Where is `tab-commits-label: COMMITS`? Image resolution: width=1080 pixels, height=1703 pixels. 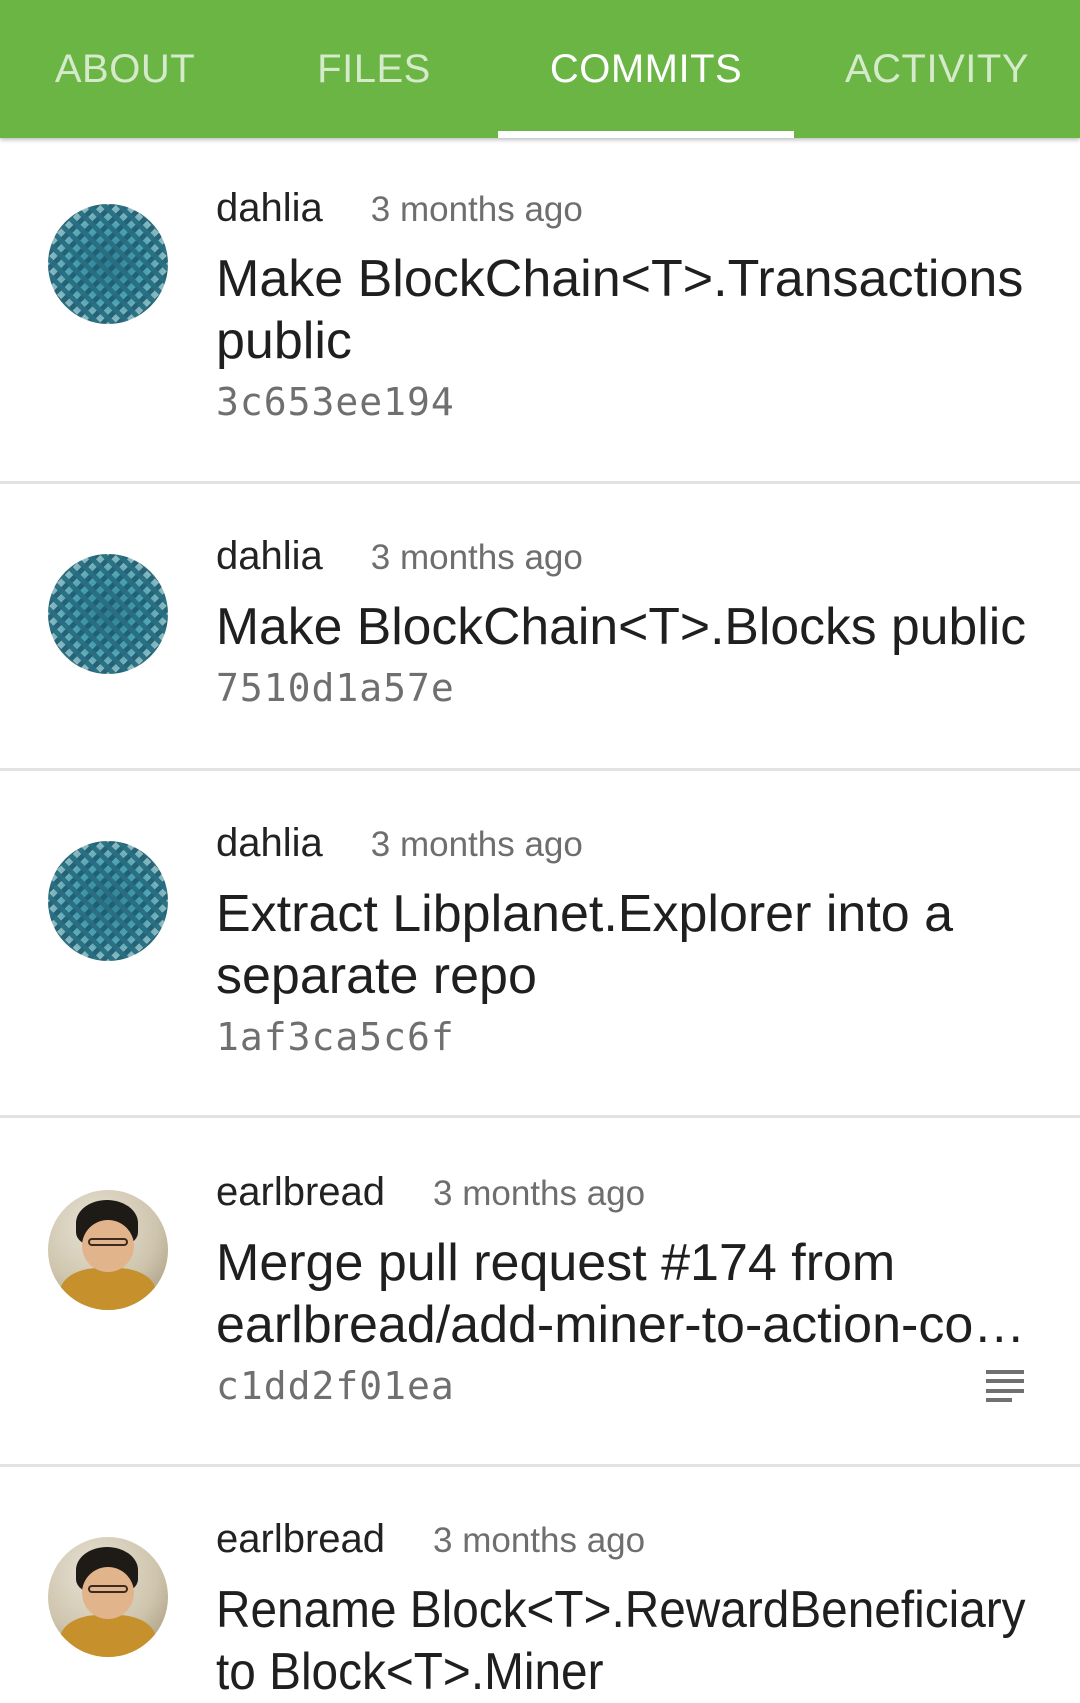
tab-commits-label: COMMITS is located at coordinates (646, 68).